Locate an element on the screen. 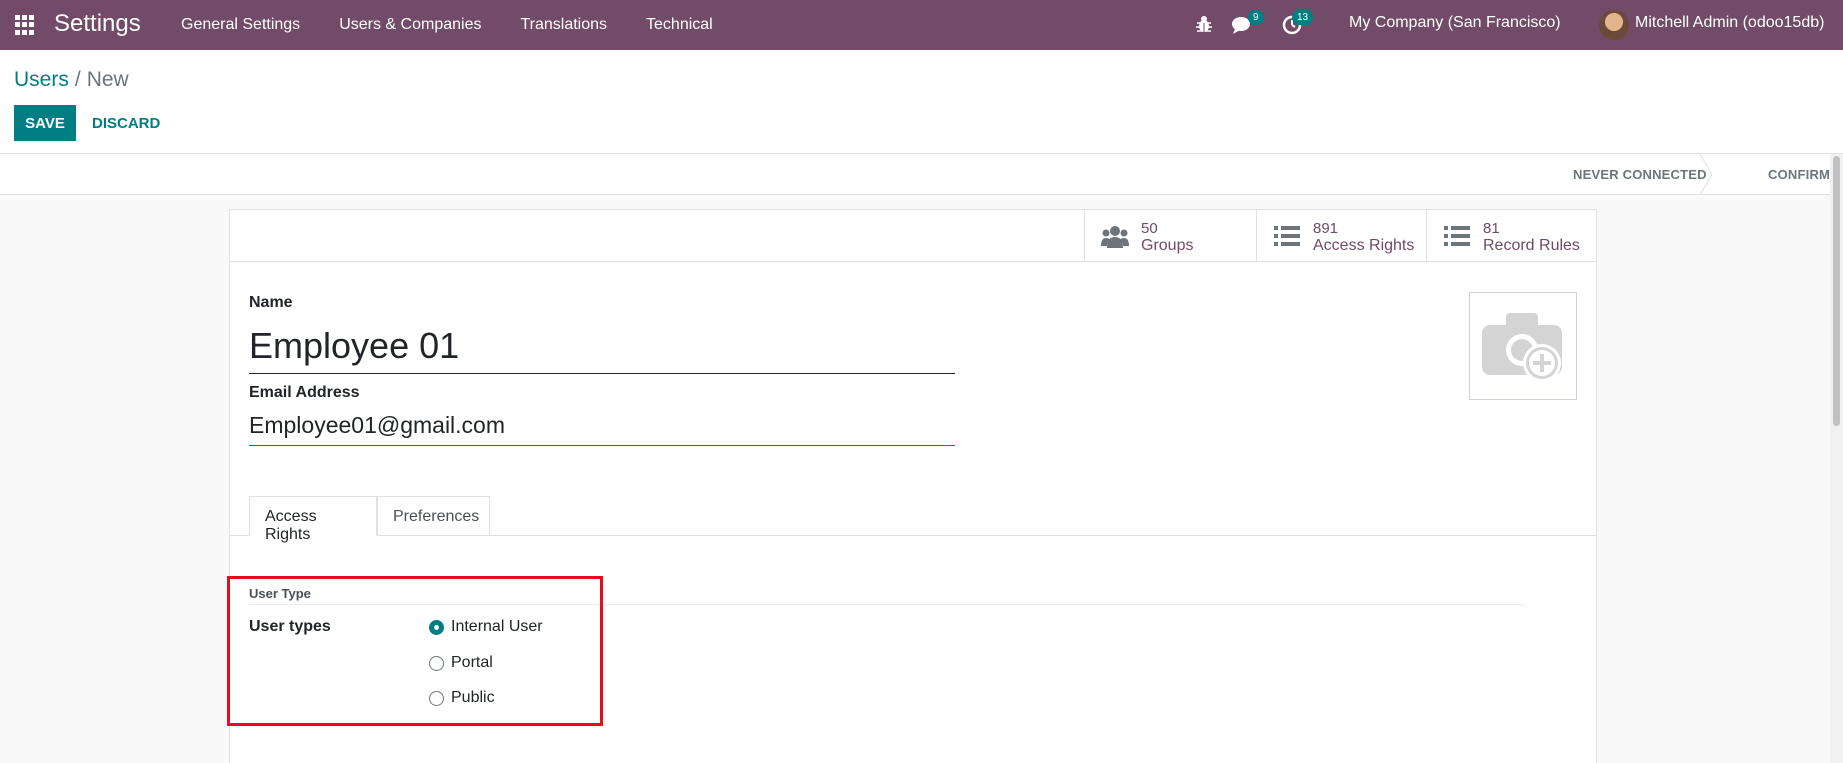  discard-button: DISCARD is located at coordinates (126, 123).